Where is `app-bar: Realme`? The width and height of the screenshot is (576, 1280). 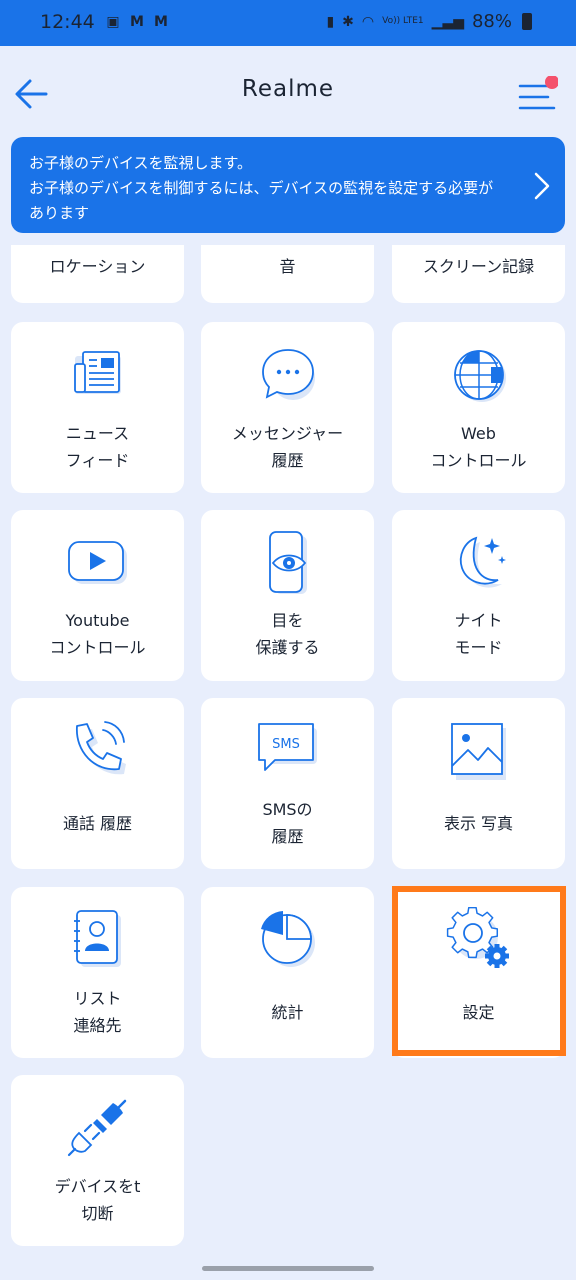
app-bar: Realme is located at coordinates (288, 91).